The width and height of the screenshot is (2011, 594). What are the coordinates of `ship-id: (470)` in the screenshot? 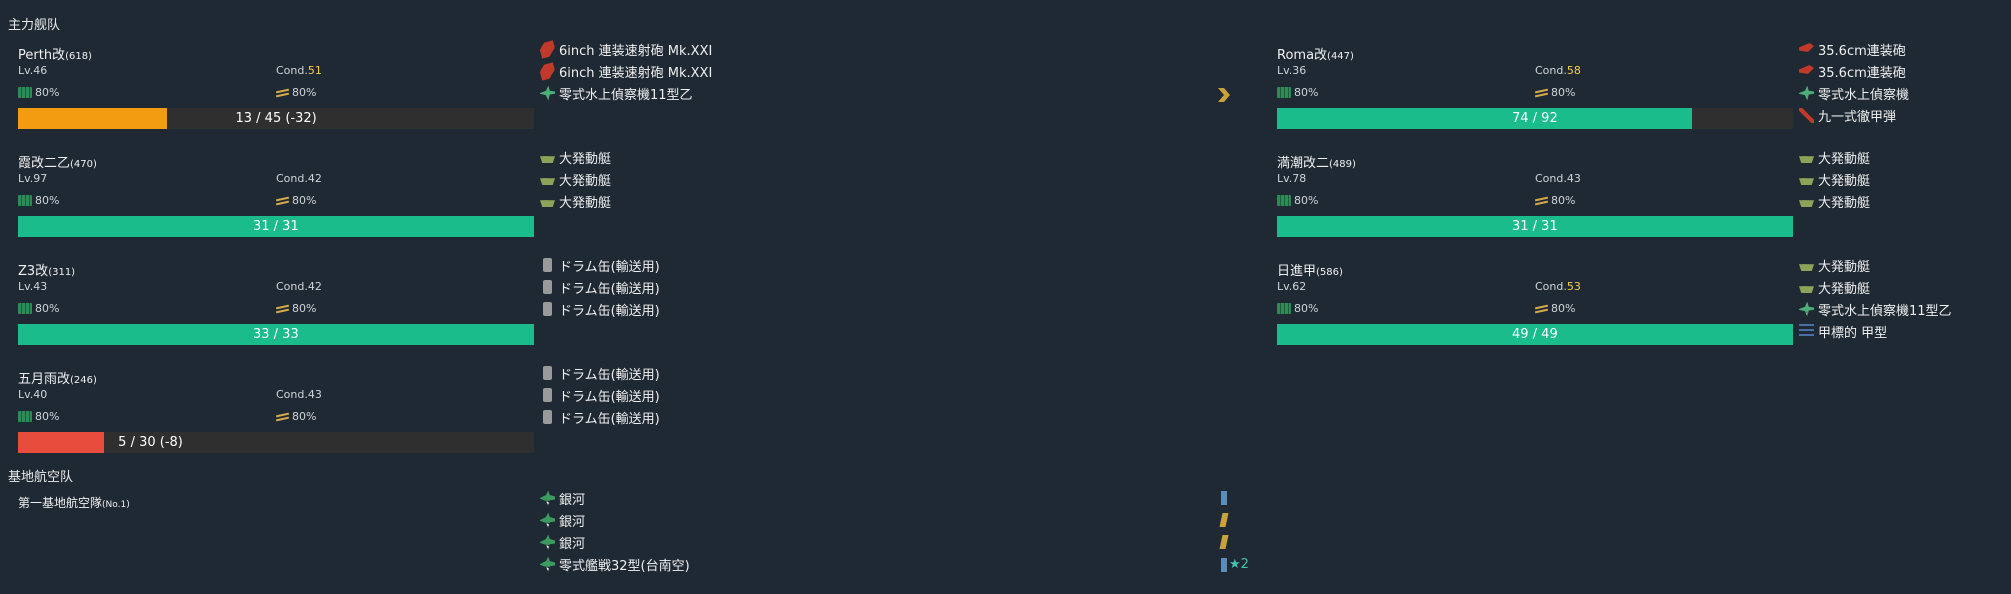 It's located at (83, 164).